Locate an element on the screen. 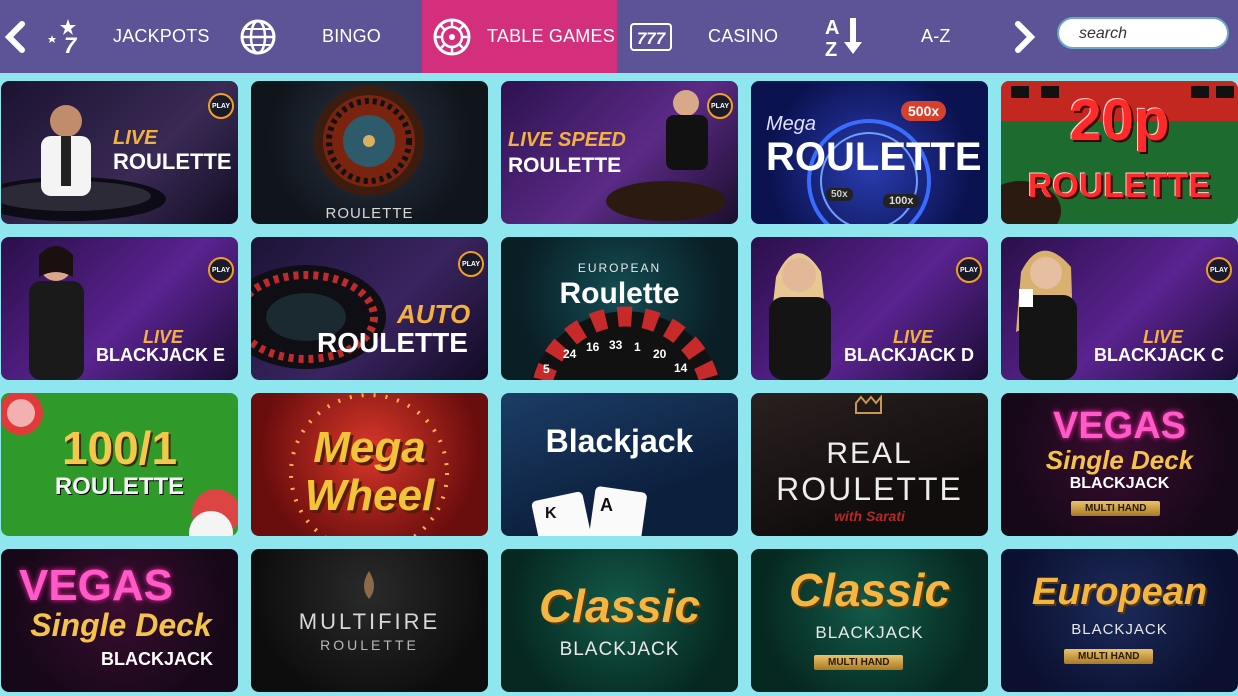  game-tile-auto-roulette: PLAY AUTO ROULETTE is located at coordinates (369, 308).